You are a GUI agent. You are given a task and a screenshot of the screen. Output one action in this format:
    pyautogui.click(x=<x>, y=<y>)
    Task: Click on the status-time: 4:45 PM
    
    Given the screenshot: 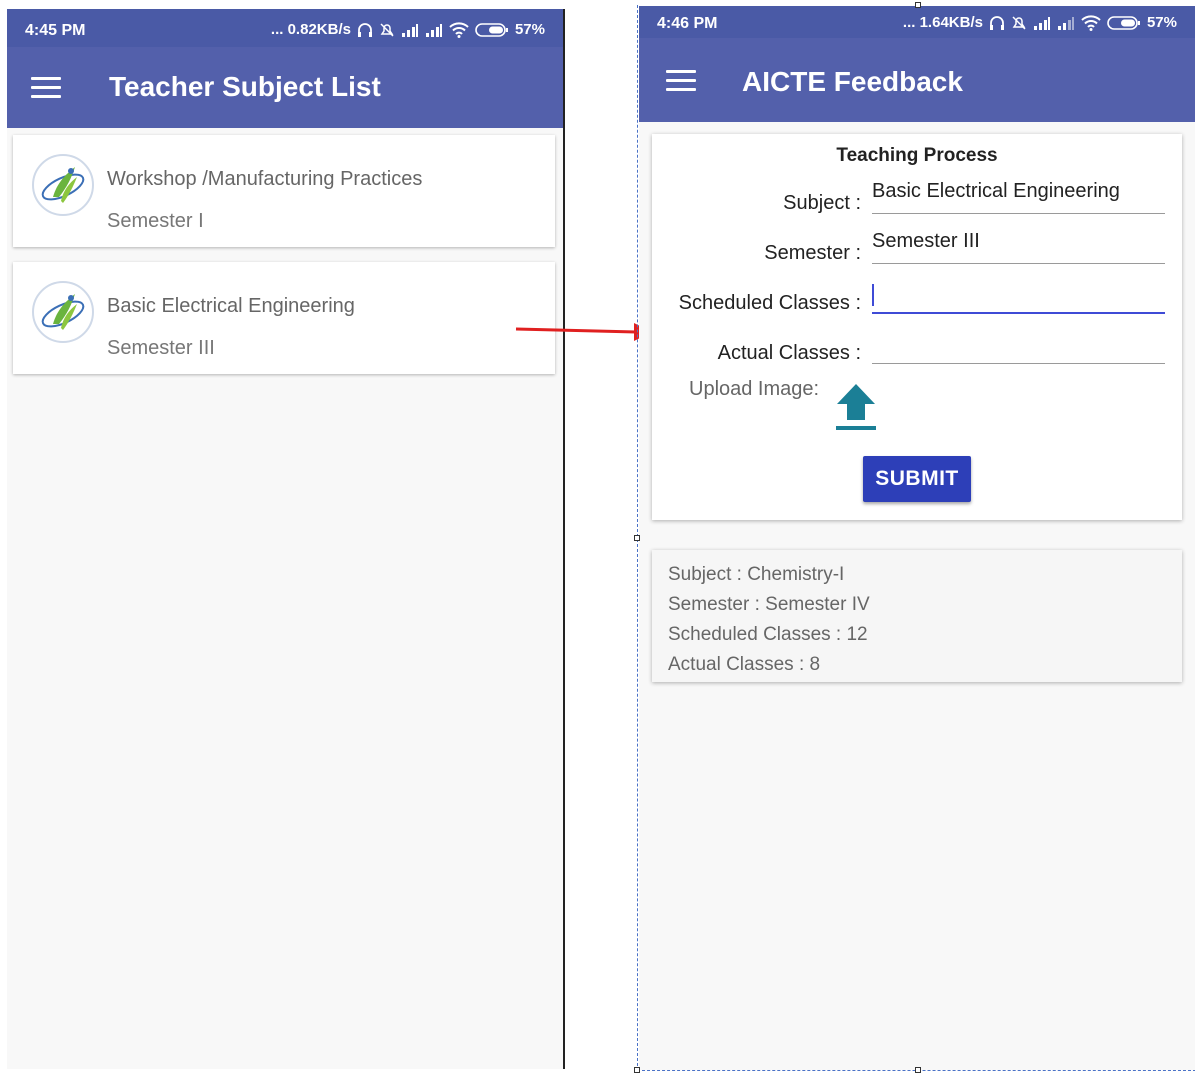 What is the action you would take?
    pyautogui.click(x=55, y=30)
    